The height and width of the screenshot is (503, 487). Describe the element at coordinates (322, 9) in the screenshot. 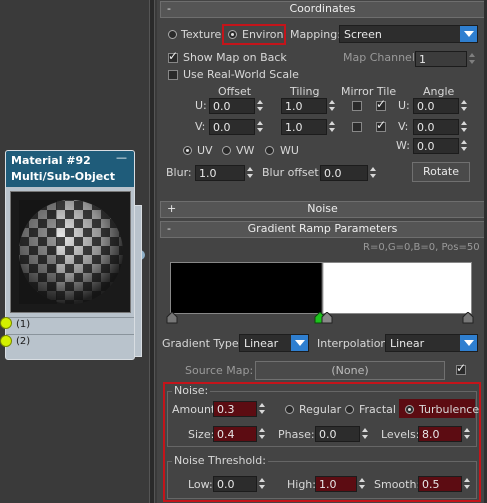

I see `coordinates-rollout-header: - Coordinates` at that location.